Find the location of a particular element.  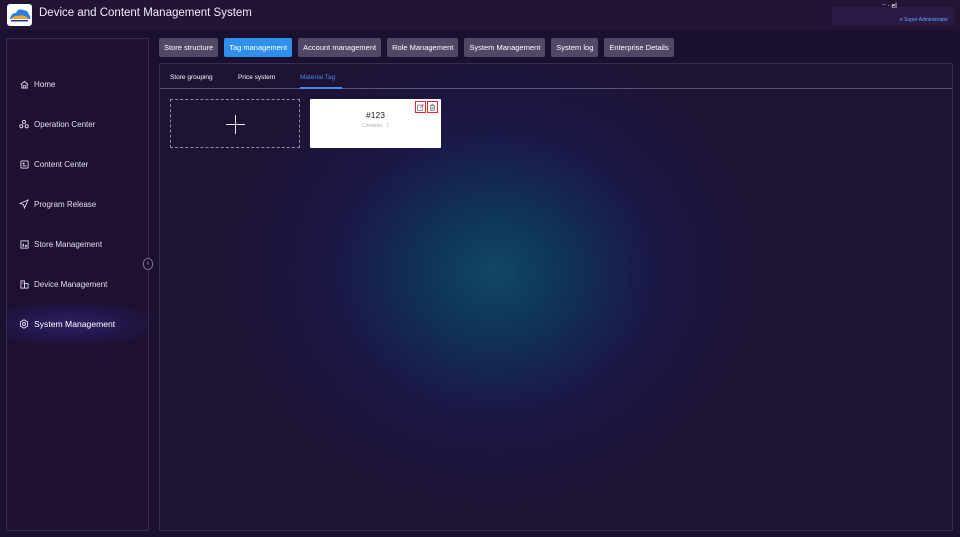

sidebar-item-device-management: Device Management is located at coordinates (77, 284).